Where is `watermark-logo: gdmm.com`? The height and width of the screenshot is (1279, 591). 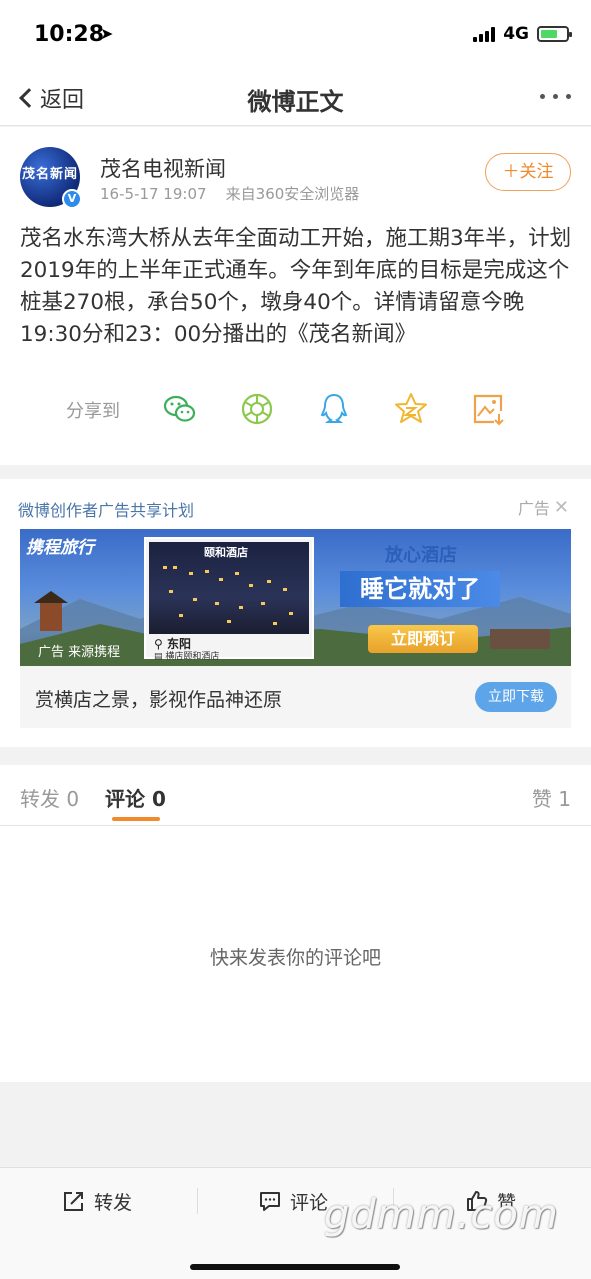
watermark-logo: gdmm.com is located at coordinates (441, 1215).